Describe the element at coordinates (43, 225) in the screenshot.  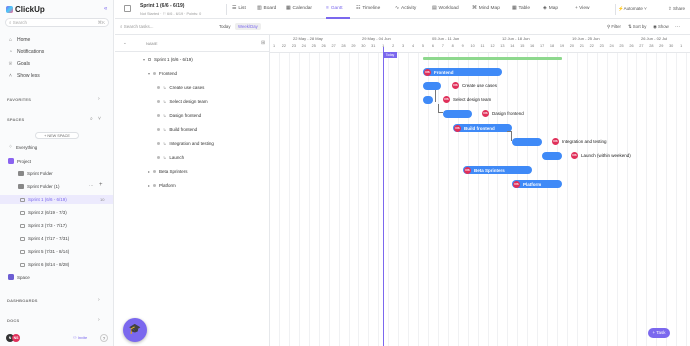
I see `sprint-list-item: Sprint 3 (7/3 - 7/17)` at that location.